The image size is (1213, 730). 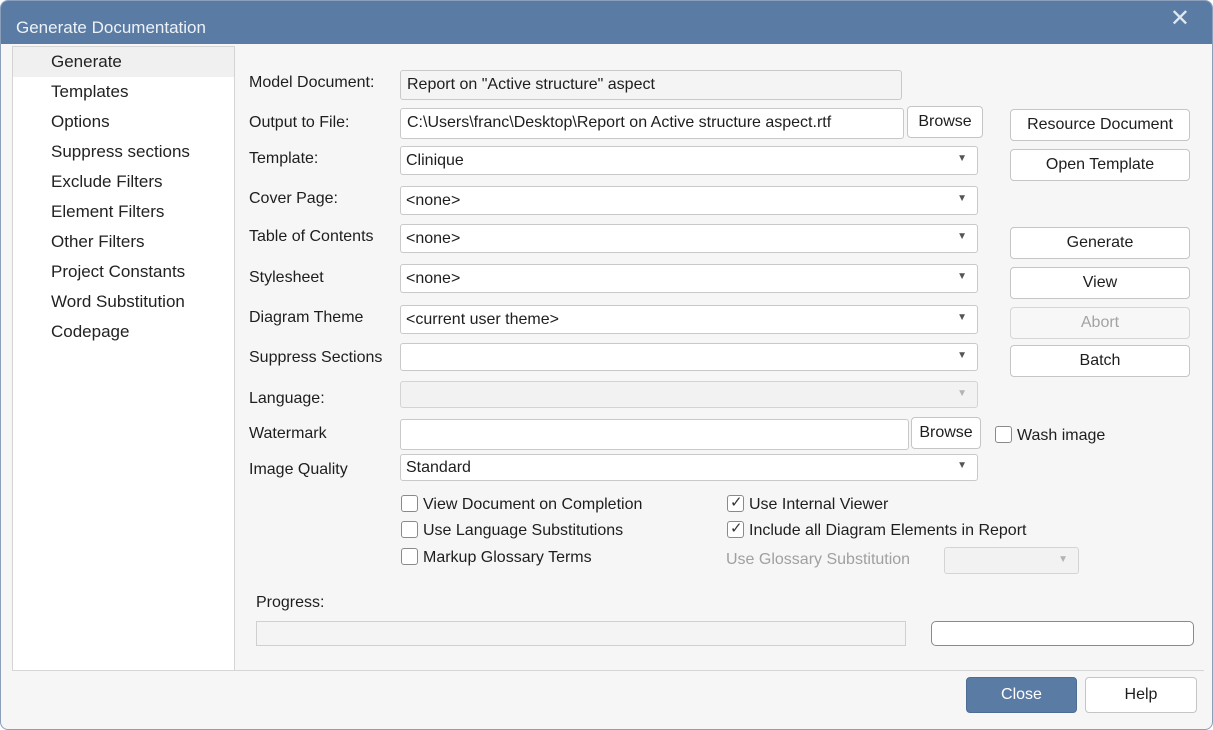 What do you see at coordinates (123, 302) in the screenshot?
I see `nav-item-word-substitution: Word Substitution` at bounding box center [123, 302].